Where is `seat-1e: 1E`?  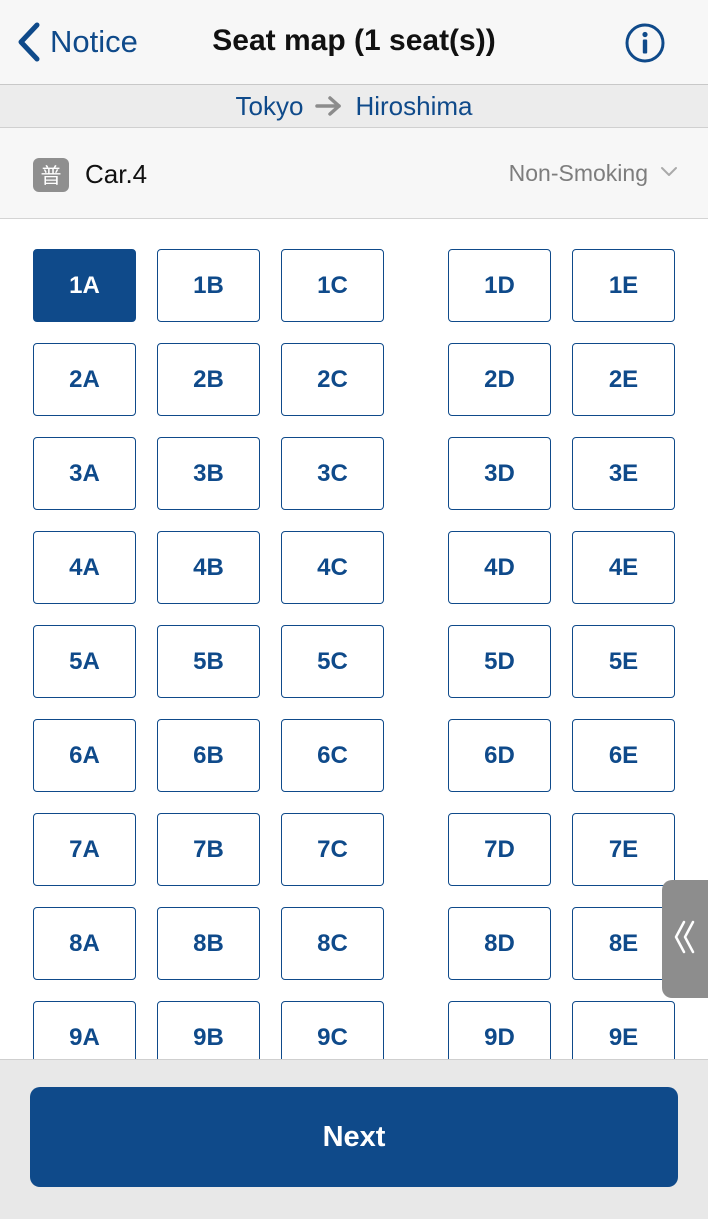 seat-1e: 1E is located at coordinates (623, 285).